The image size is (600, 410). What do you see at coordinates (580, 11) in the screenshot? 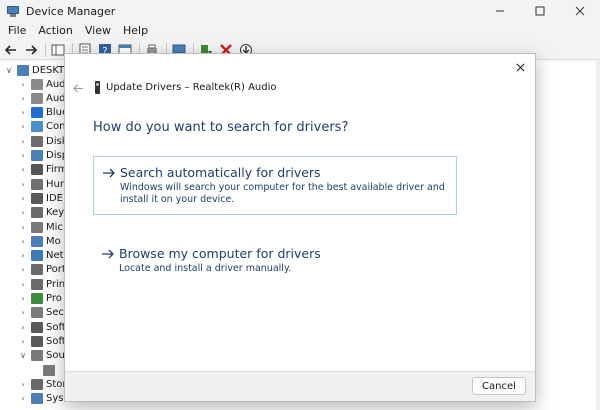
I see `close-window-button` at bounding box center [580, 11].